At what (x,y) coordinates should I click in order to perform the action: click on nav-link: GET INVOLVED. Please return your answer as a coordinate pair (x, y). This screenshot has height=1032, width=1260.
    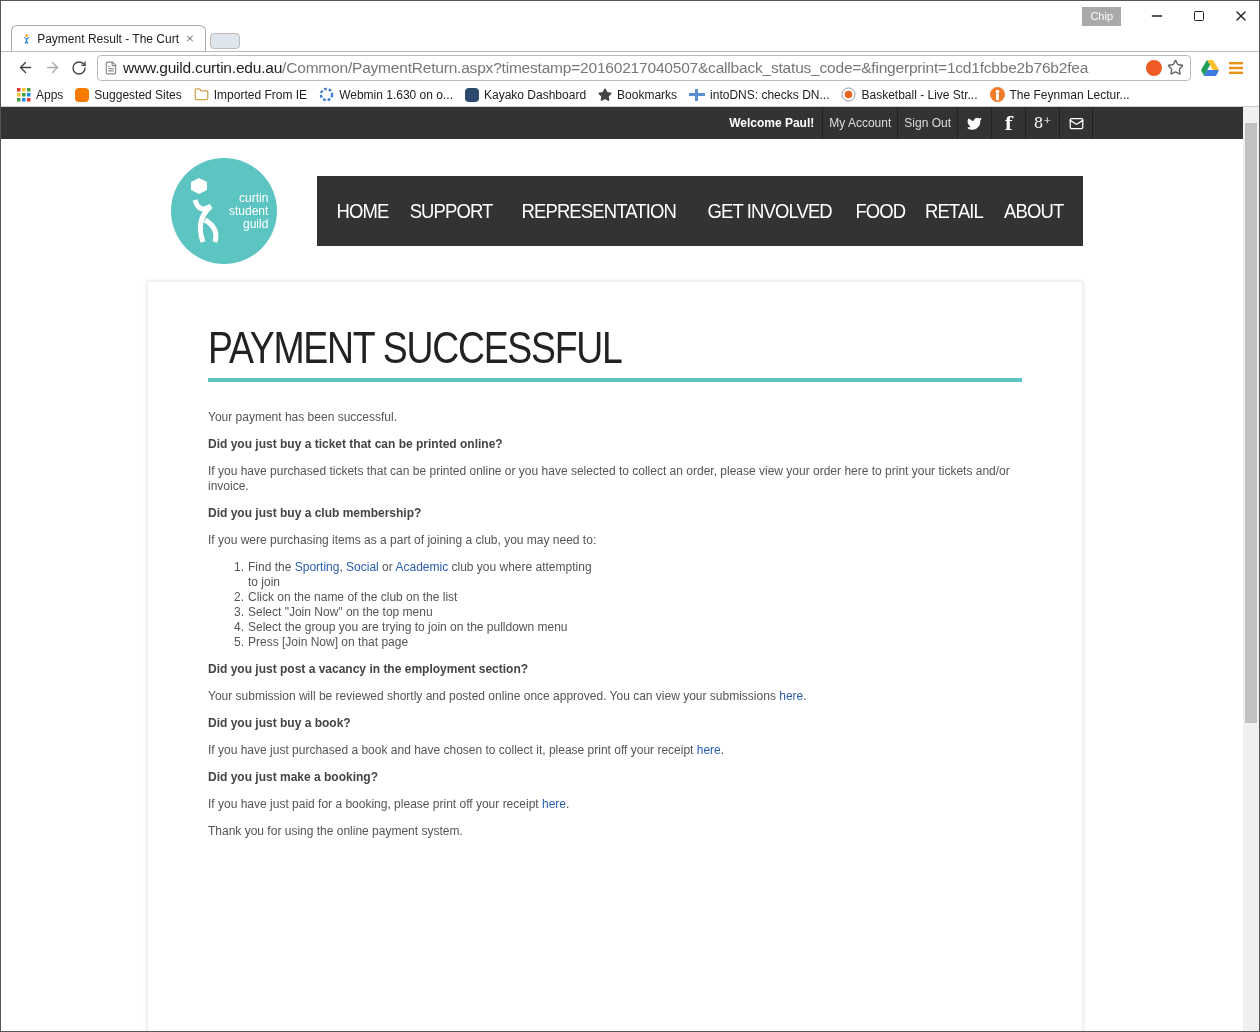
    Looking at the image, I should click on (769, 211).